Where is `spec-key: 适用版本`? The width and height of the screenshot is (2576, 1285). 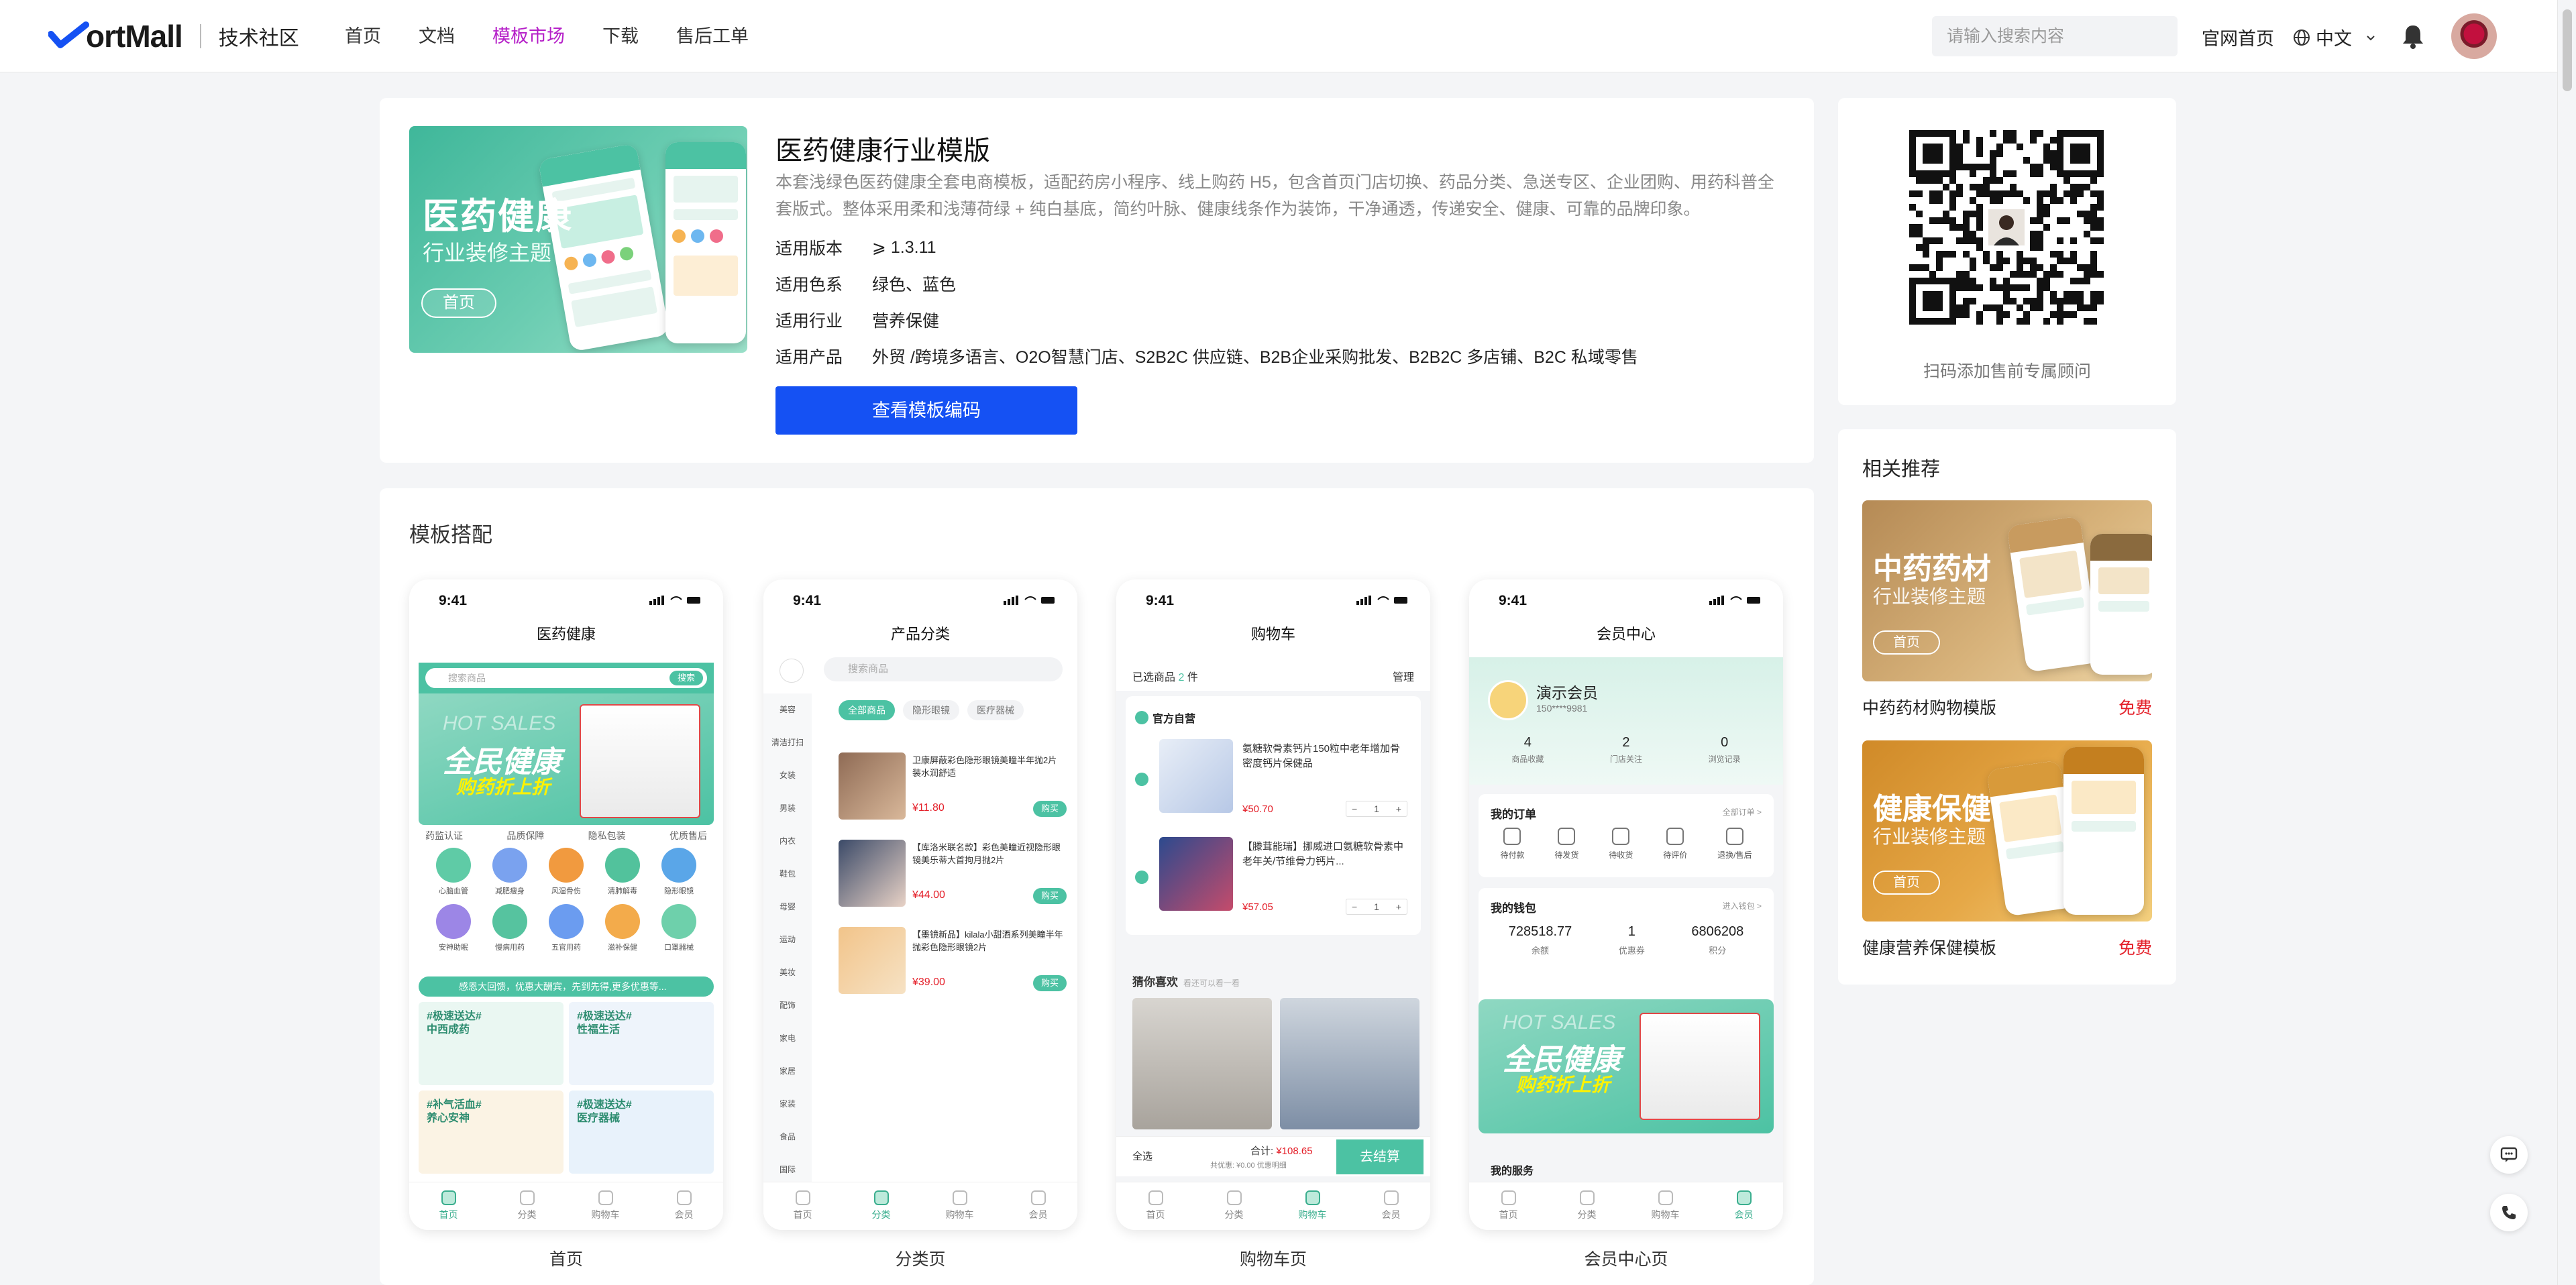 spec-key: 适用版本 is located at coordinates (809, 248).